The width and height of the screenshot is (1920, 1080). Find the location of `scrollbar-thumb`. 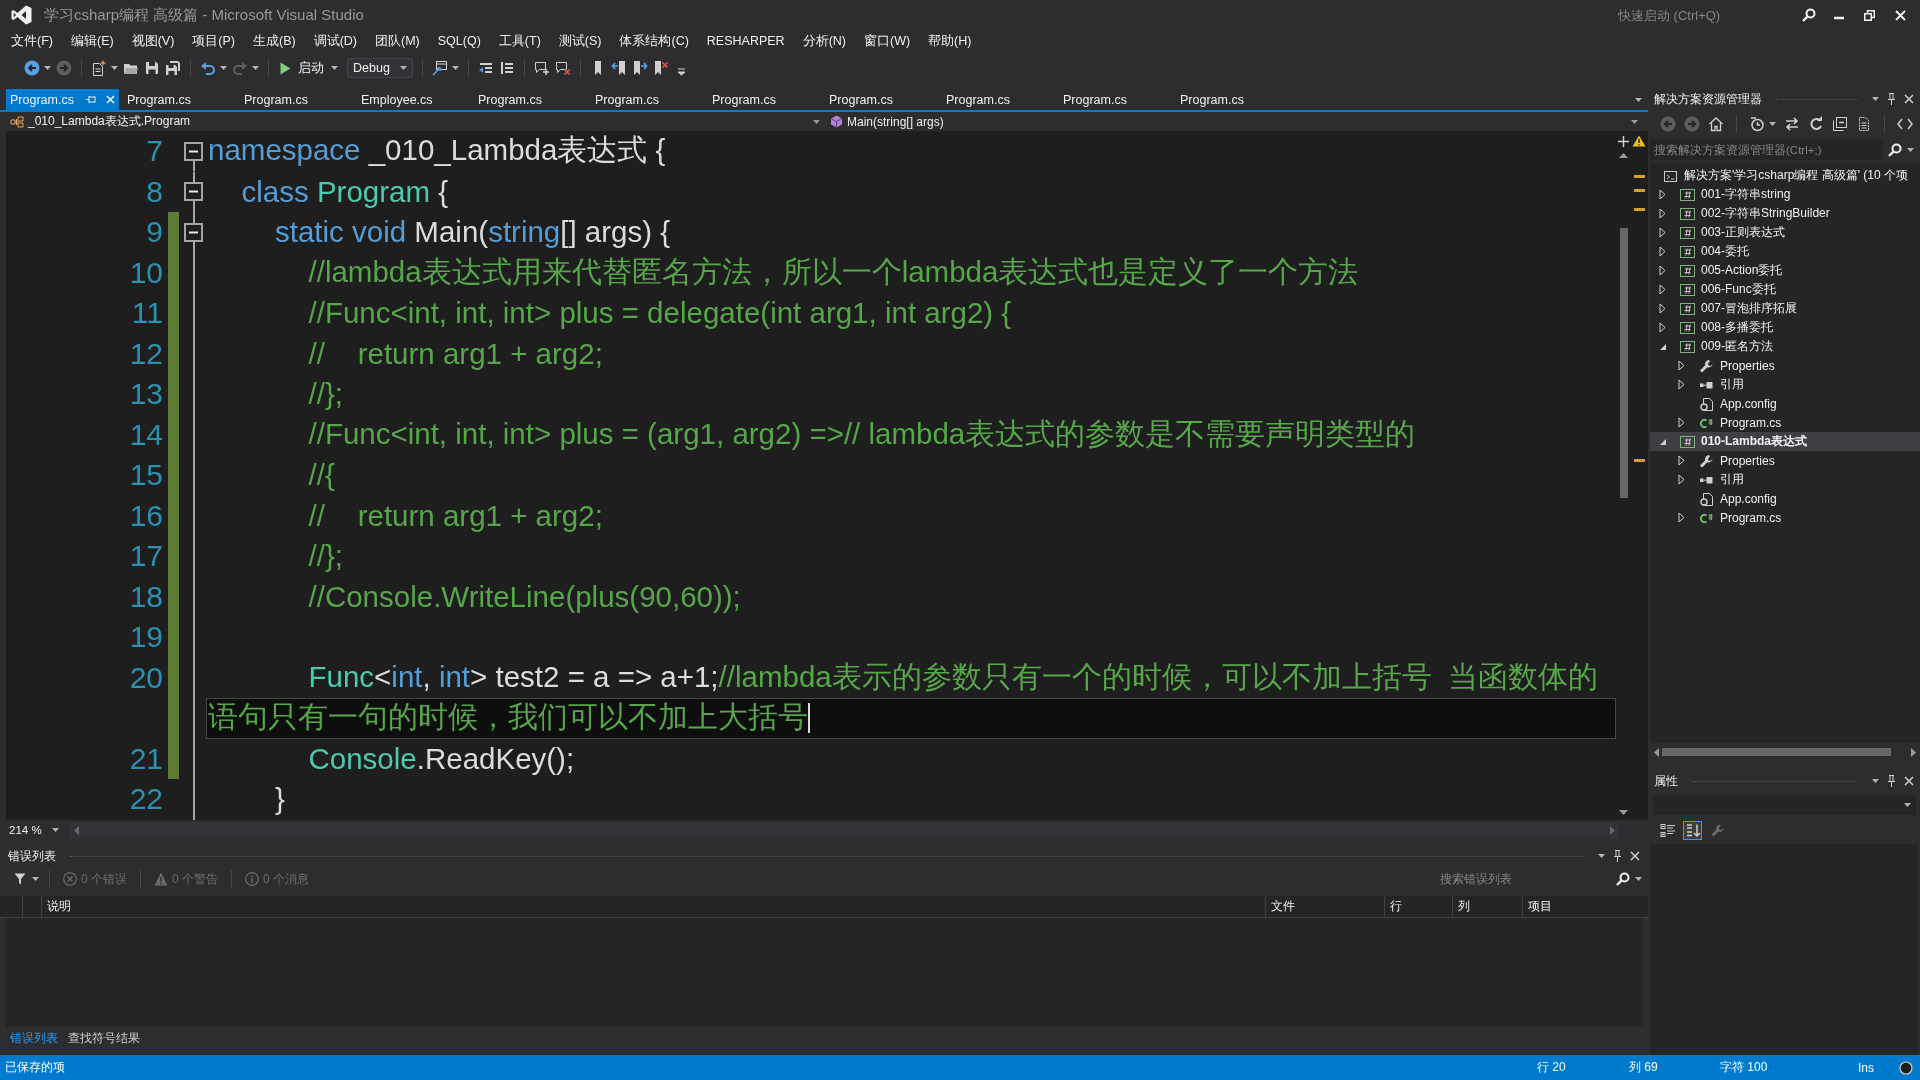

scrollbar-thumb is located at coordinates (1623, 363).